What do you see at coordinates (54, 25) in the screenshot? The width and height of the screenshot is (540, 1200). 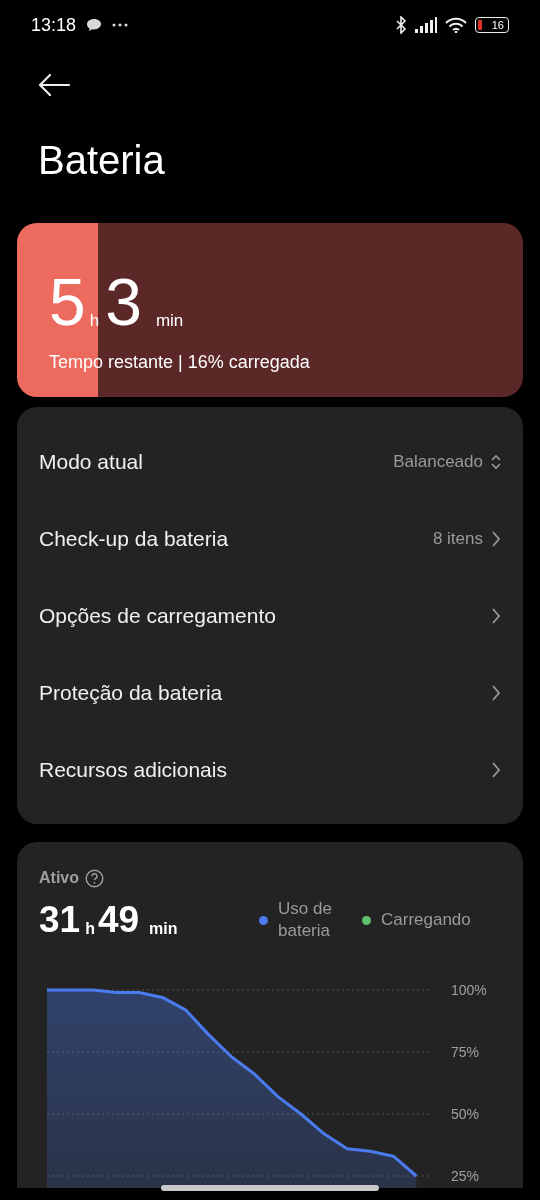 I see `status-time: 13:18` at bounding box center [54, 25].